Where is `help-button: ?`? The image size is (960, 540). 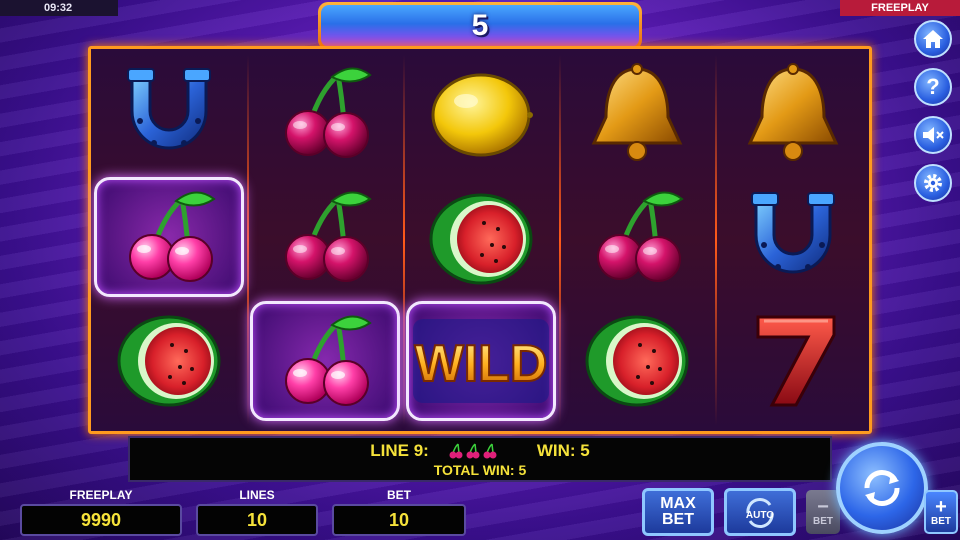 help-button: ? is located at coordinates (933, 87).